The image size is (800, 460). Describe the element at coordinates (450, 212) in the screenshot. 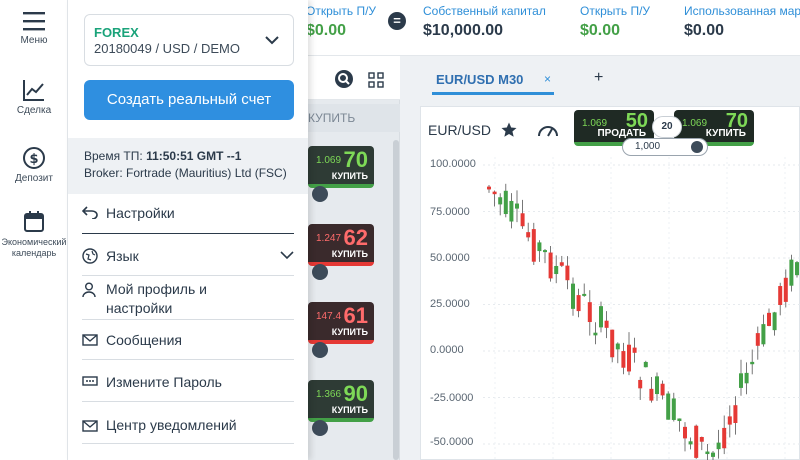

I see `y-axis-label: 75.0000` at that location.